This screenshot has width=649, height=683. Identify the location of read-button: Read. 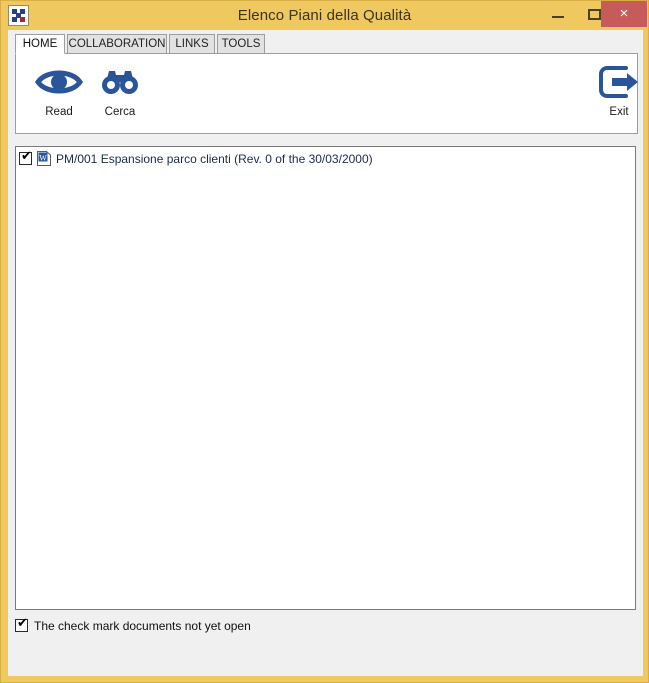
(59, 92).